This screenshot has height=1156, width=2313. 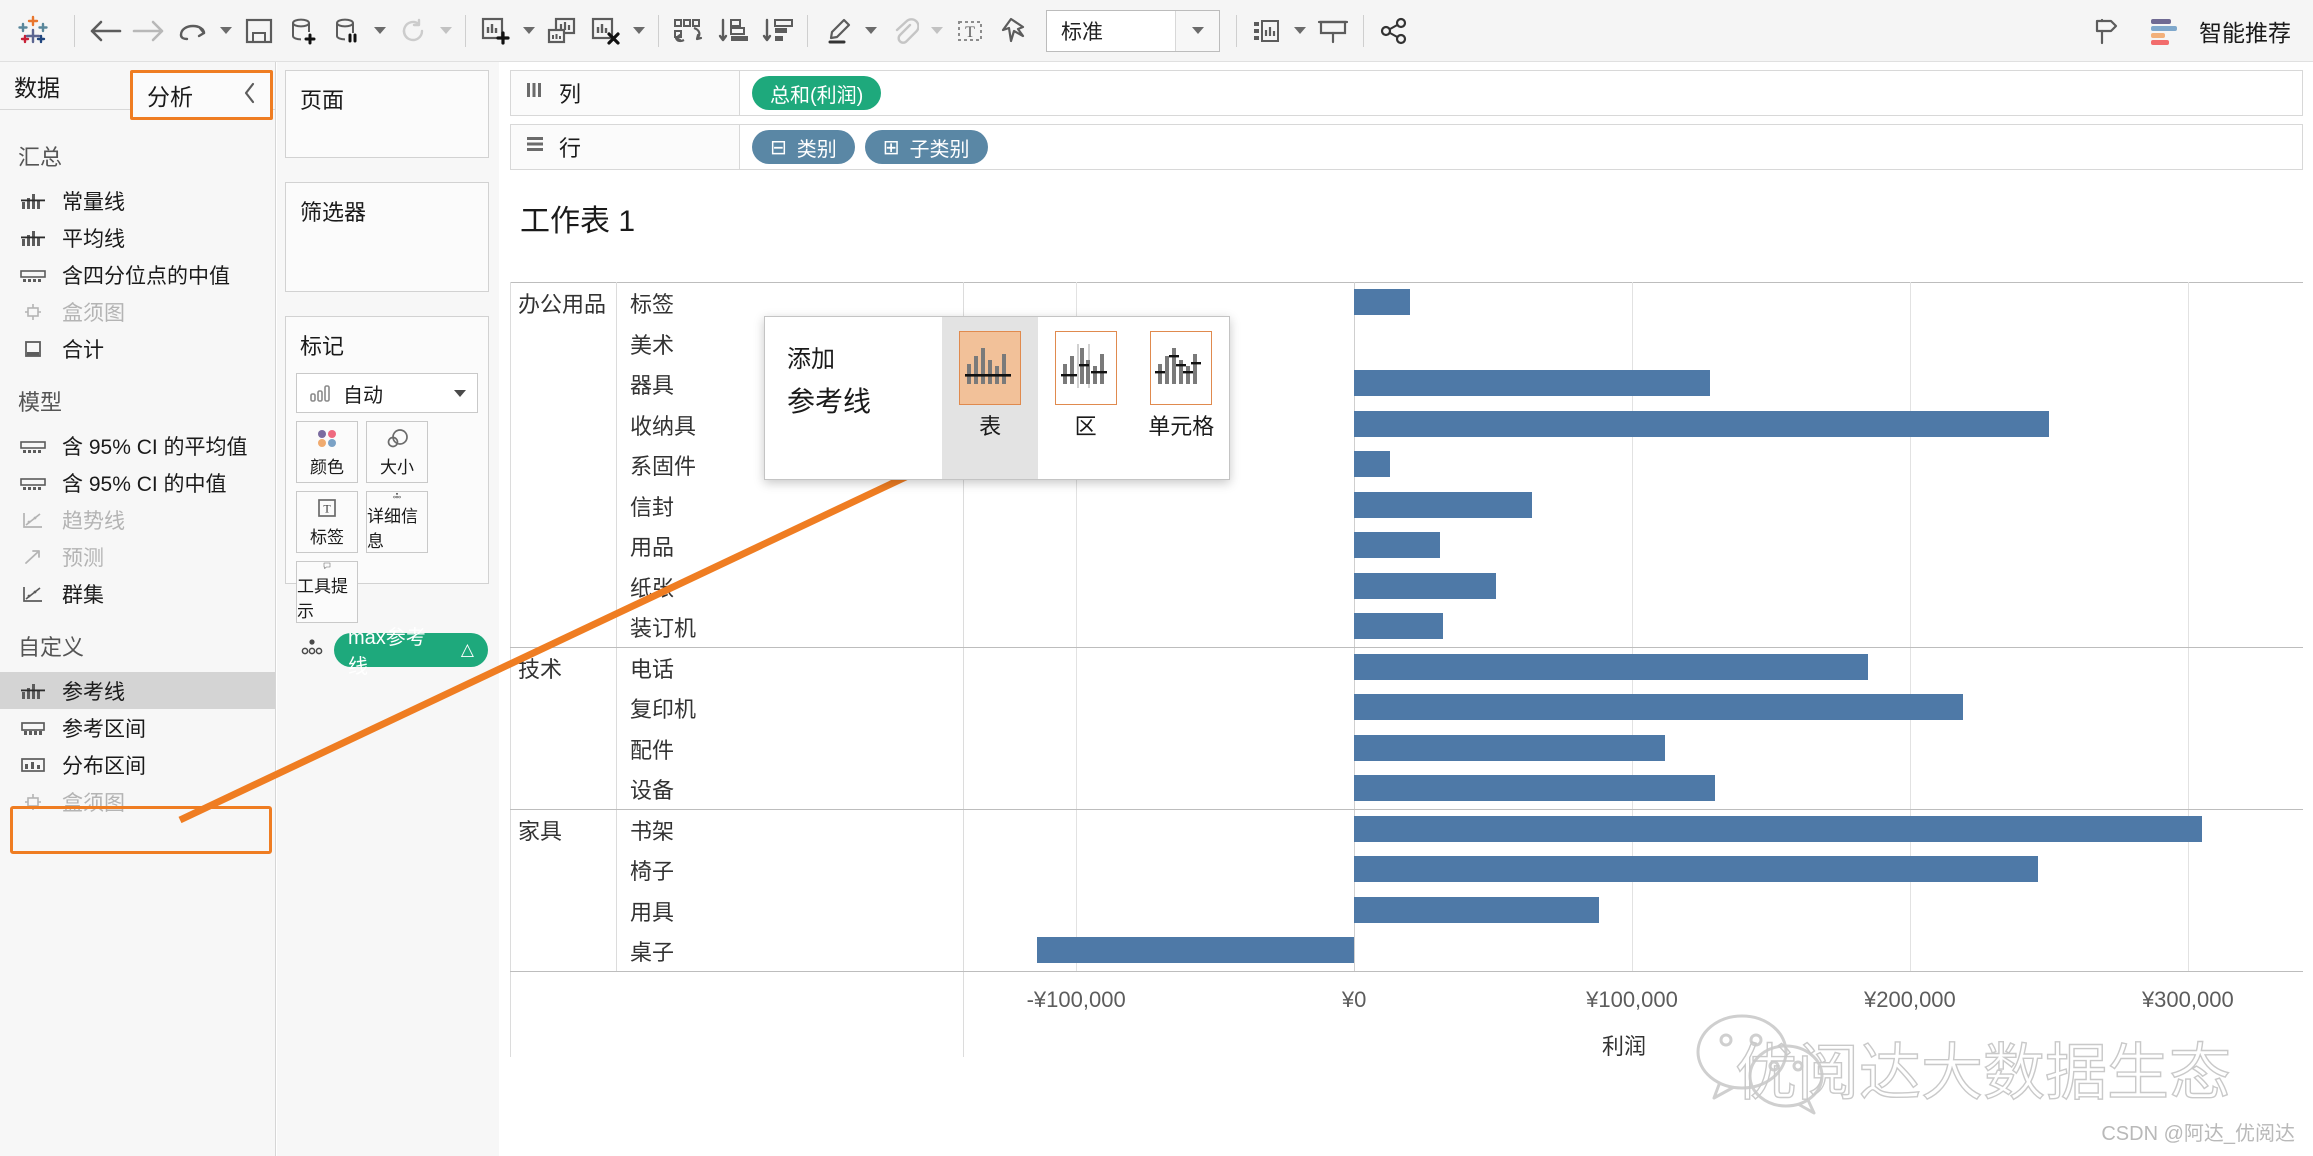 What do you see at coordinates (105, 31) in the screenshot?
I see `back-button` at bounding box center [105, 31].